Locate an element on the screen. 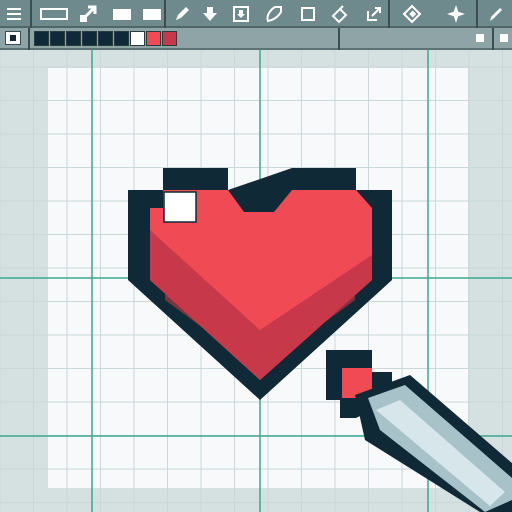 The height and width of the screenshot is (512, 512). brush-button is located at coordinates (496, 14).